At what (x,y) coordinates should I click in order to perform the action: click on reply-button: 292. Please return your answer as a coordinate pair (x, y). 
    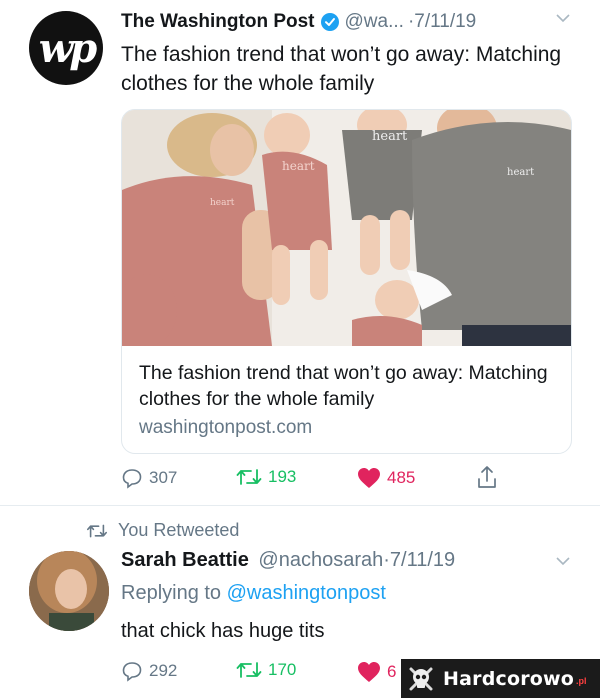
    Looking at the image, I should click on (149, 671).